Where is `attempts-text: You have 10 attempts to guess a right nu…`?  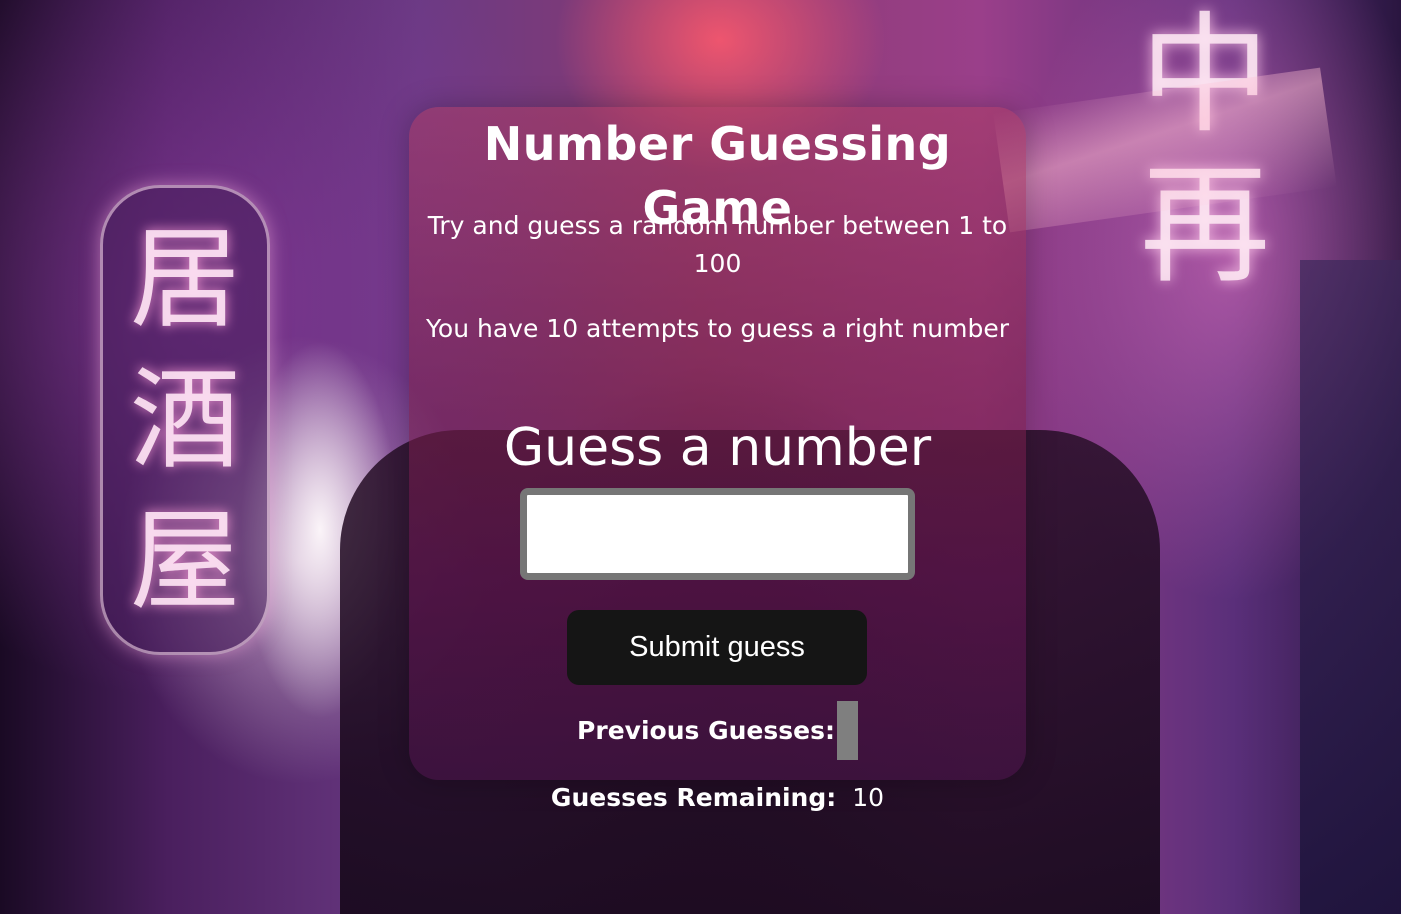 attempts-text: You have 10 attempts to guess a right nu… is located at coordinates (717, 328).